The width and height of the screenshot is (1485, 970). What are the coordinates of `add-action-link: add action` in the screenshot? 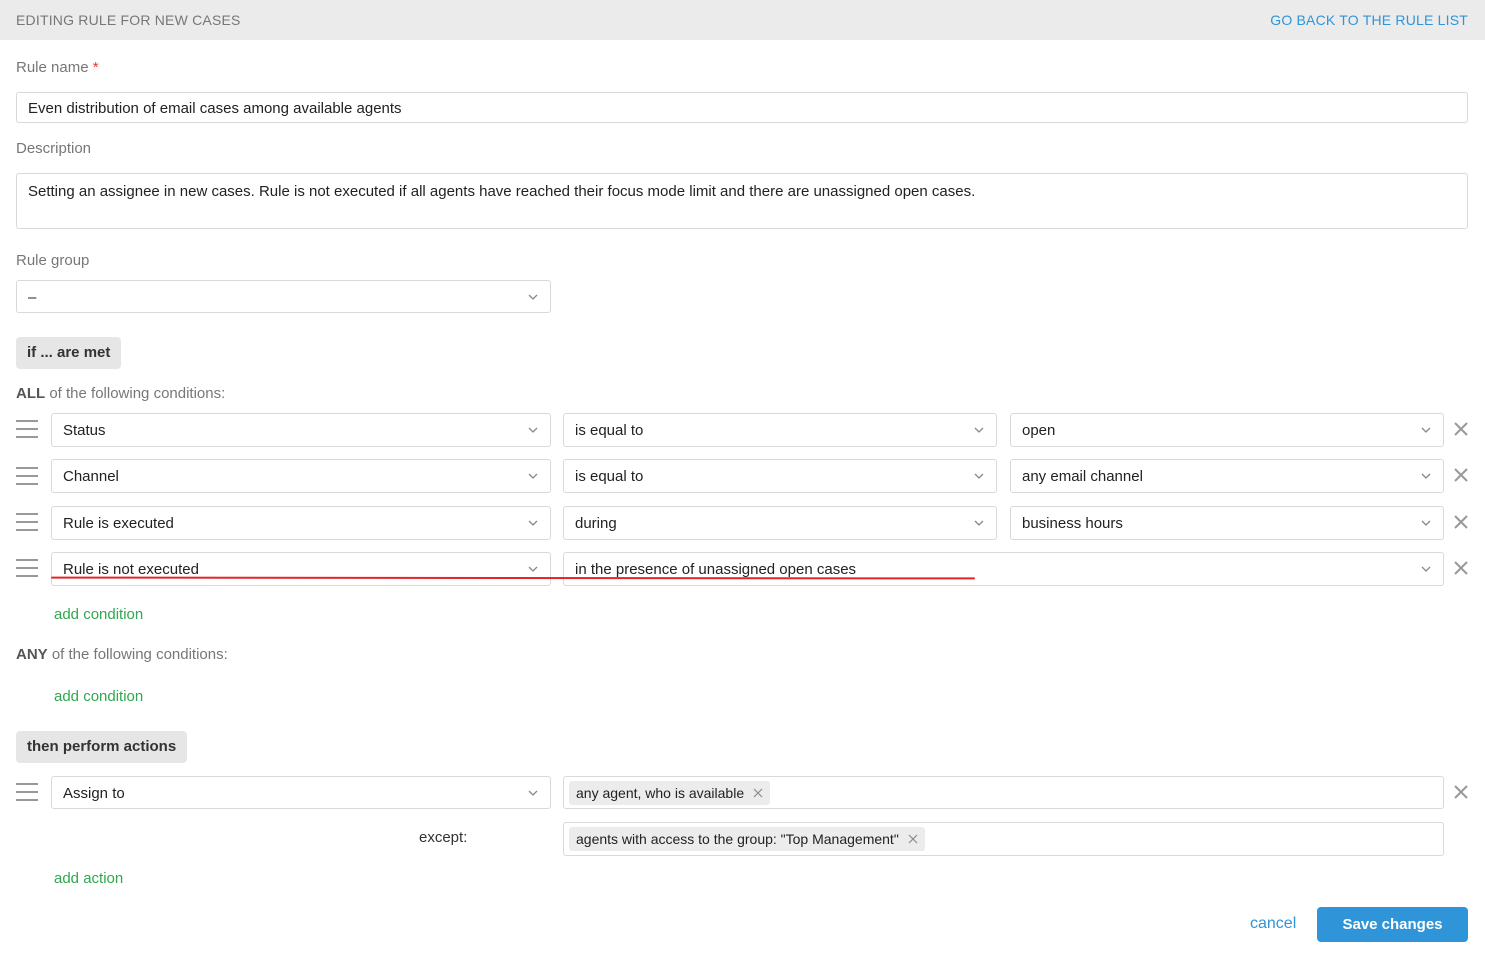 It's located at (88, 878).